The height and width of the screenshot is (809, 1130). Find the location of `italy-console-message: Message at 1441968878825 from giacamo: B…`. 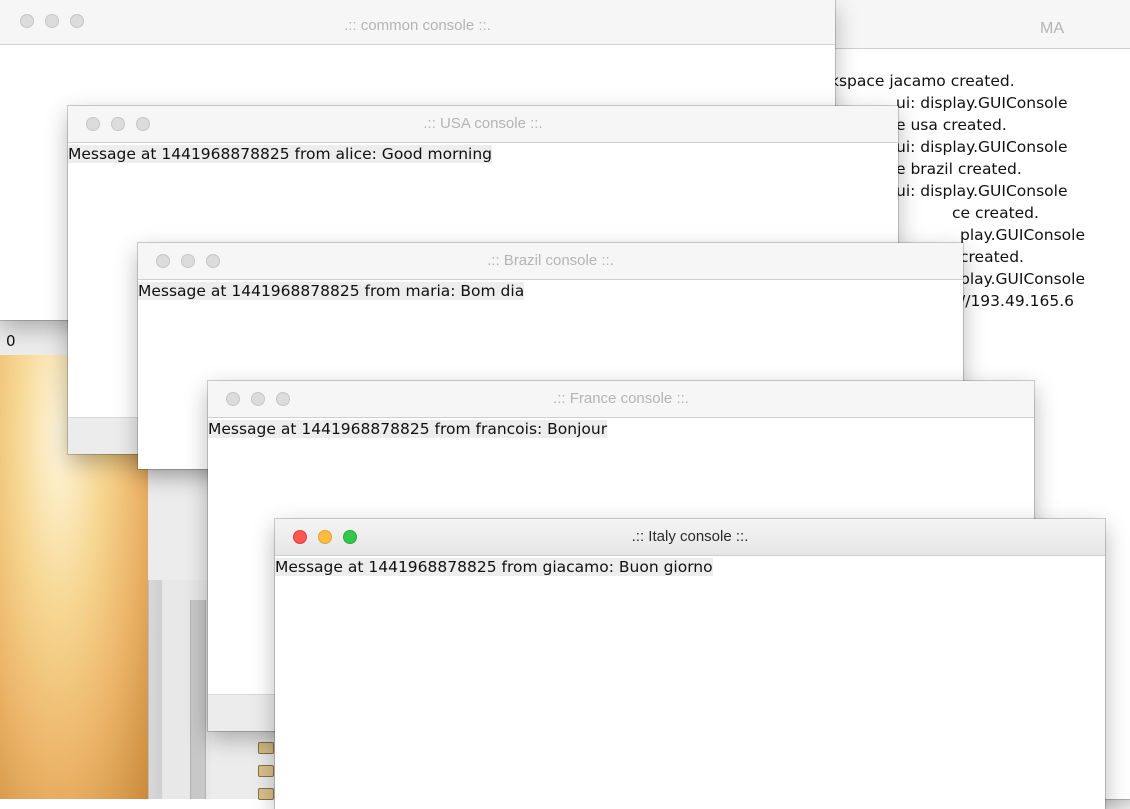

italy-console-message: Message at 1441968878825 from giacamo: B… is located at coordinates (494, 567).